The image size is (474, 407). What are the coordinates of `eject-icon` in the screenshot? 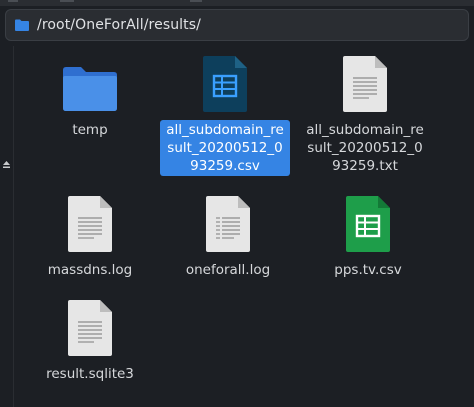 It's located at (6, 164).